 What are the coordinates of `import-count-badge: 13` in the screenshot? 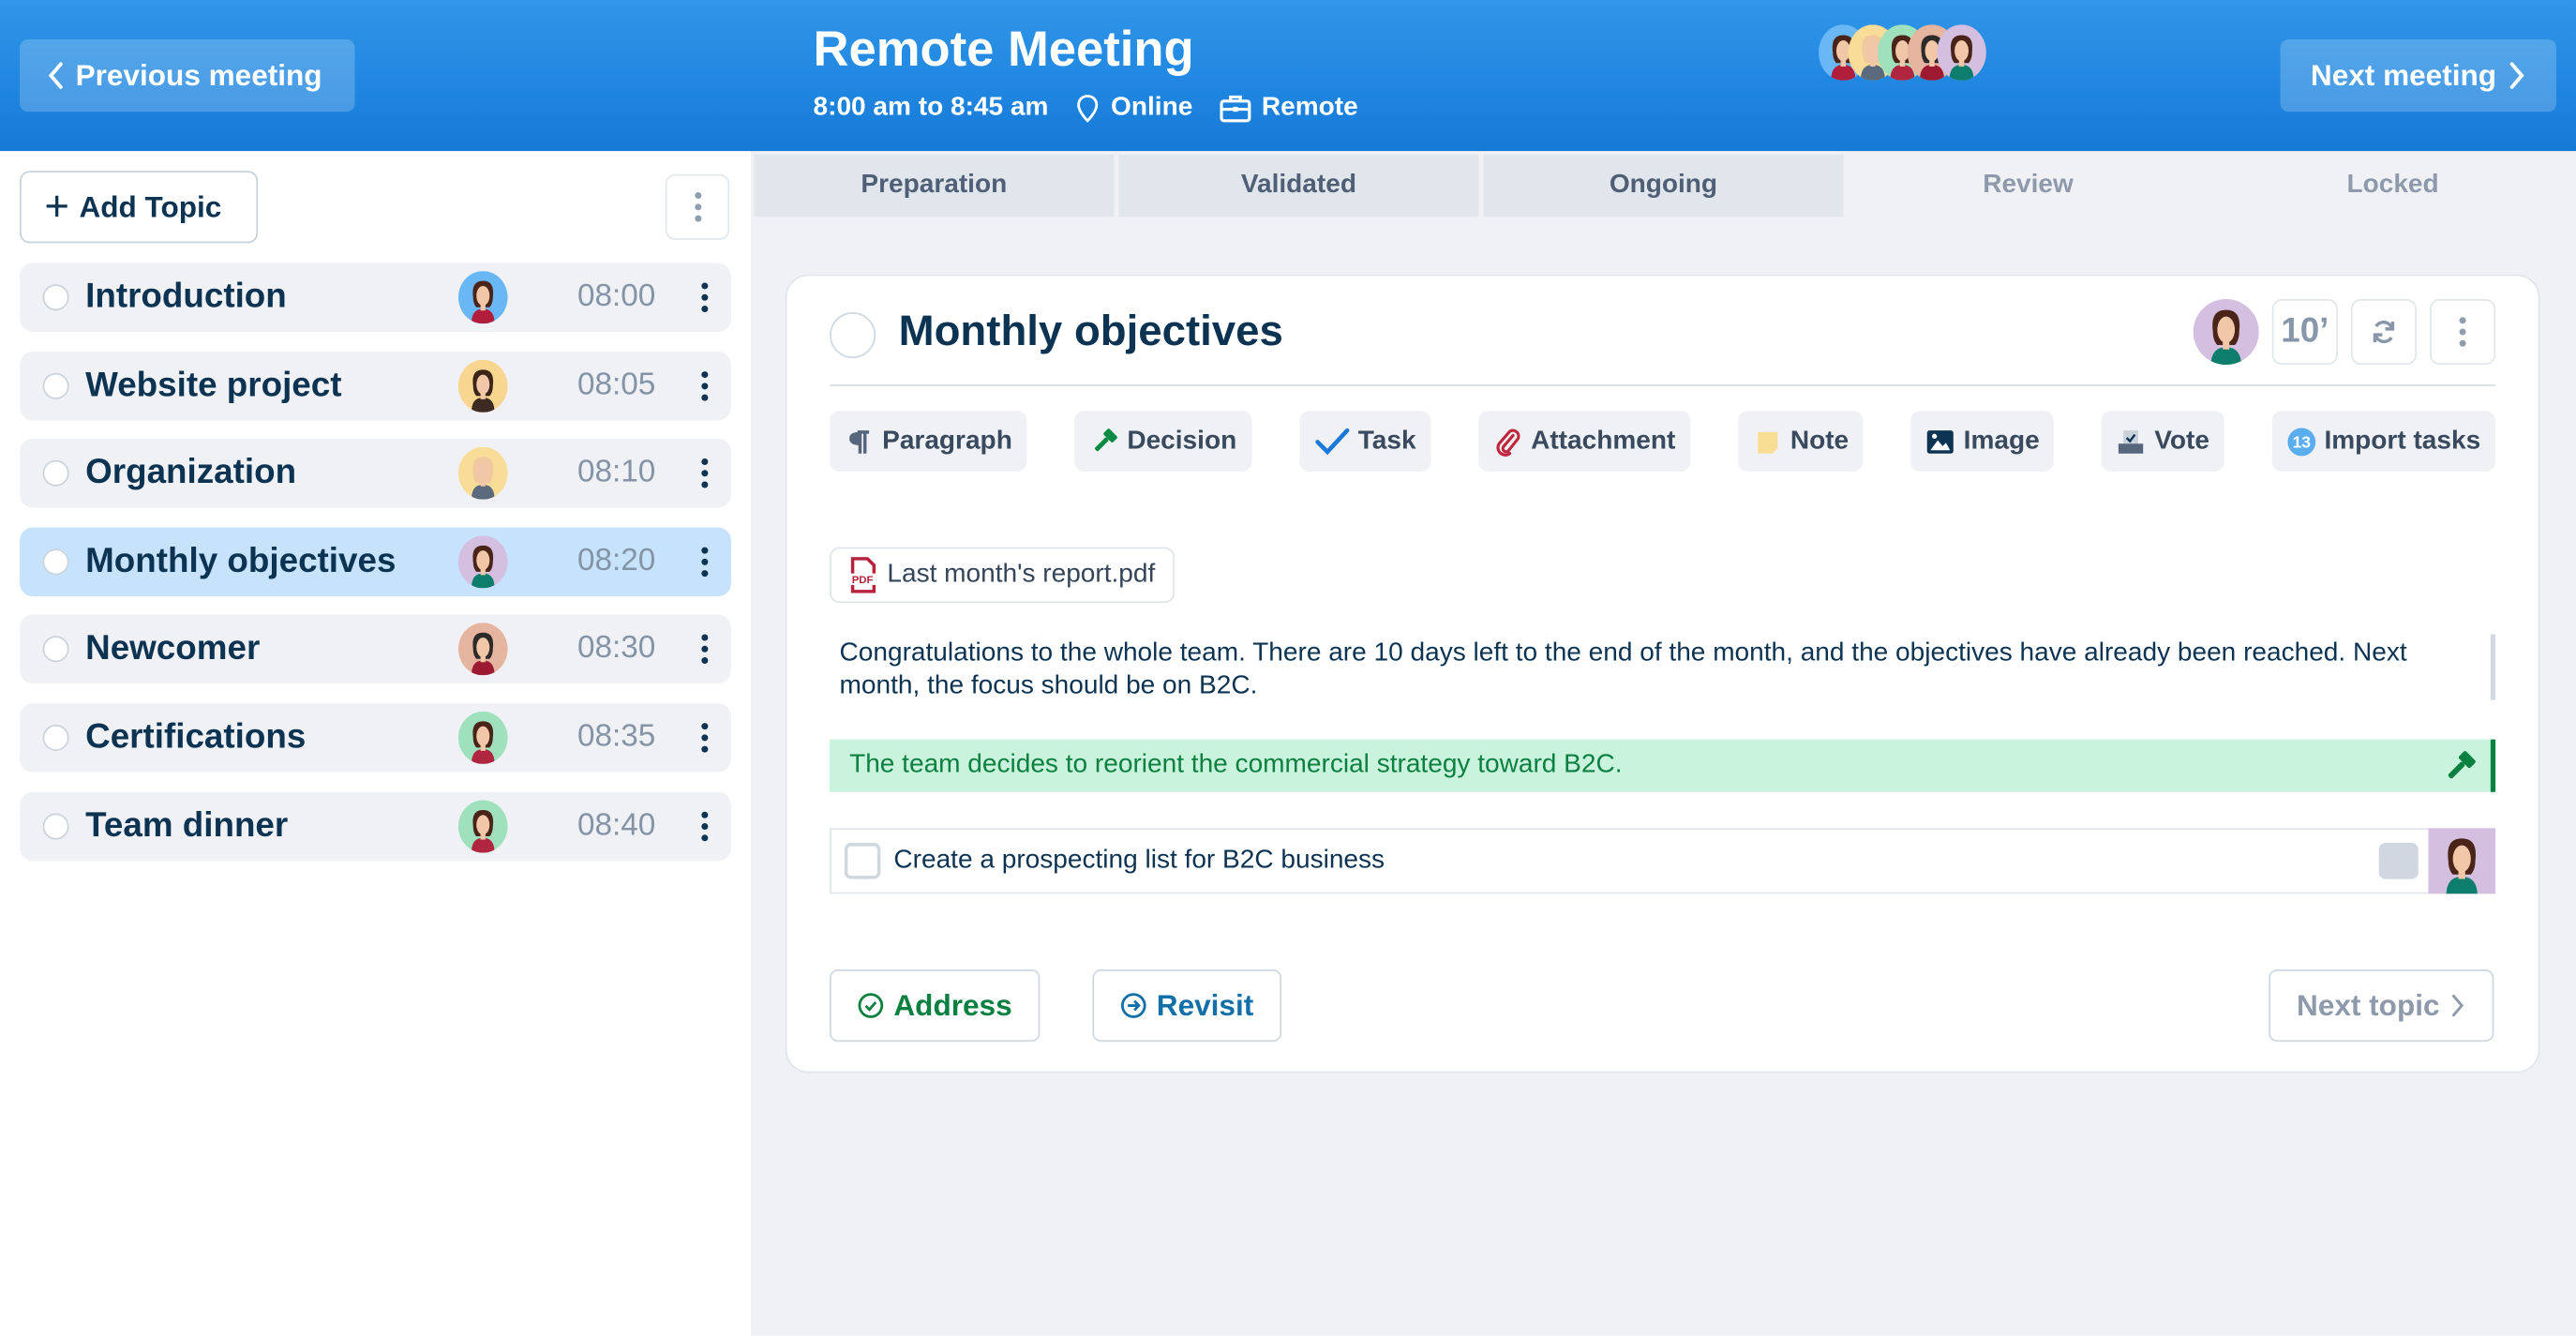 It's located at (2301, 441).